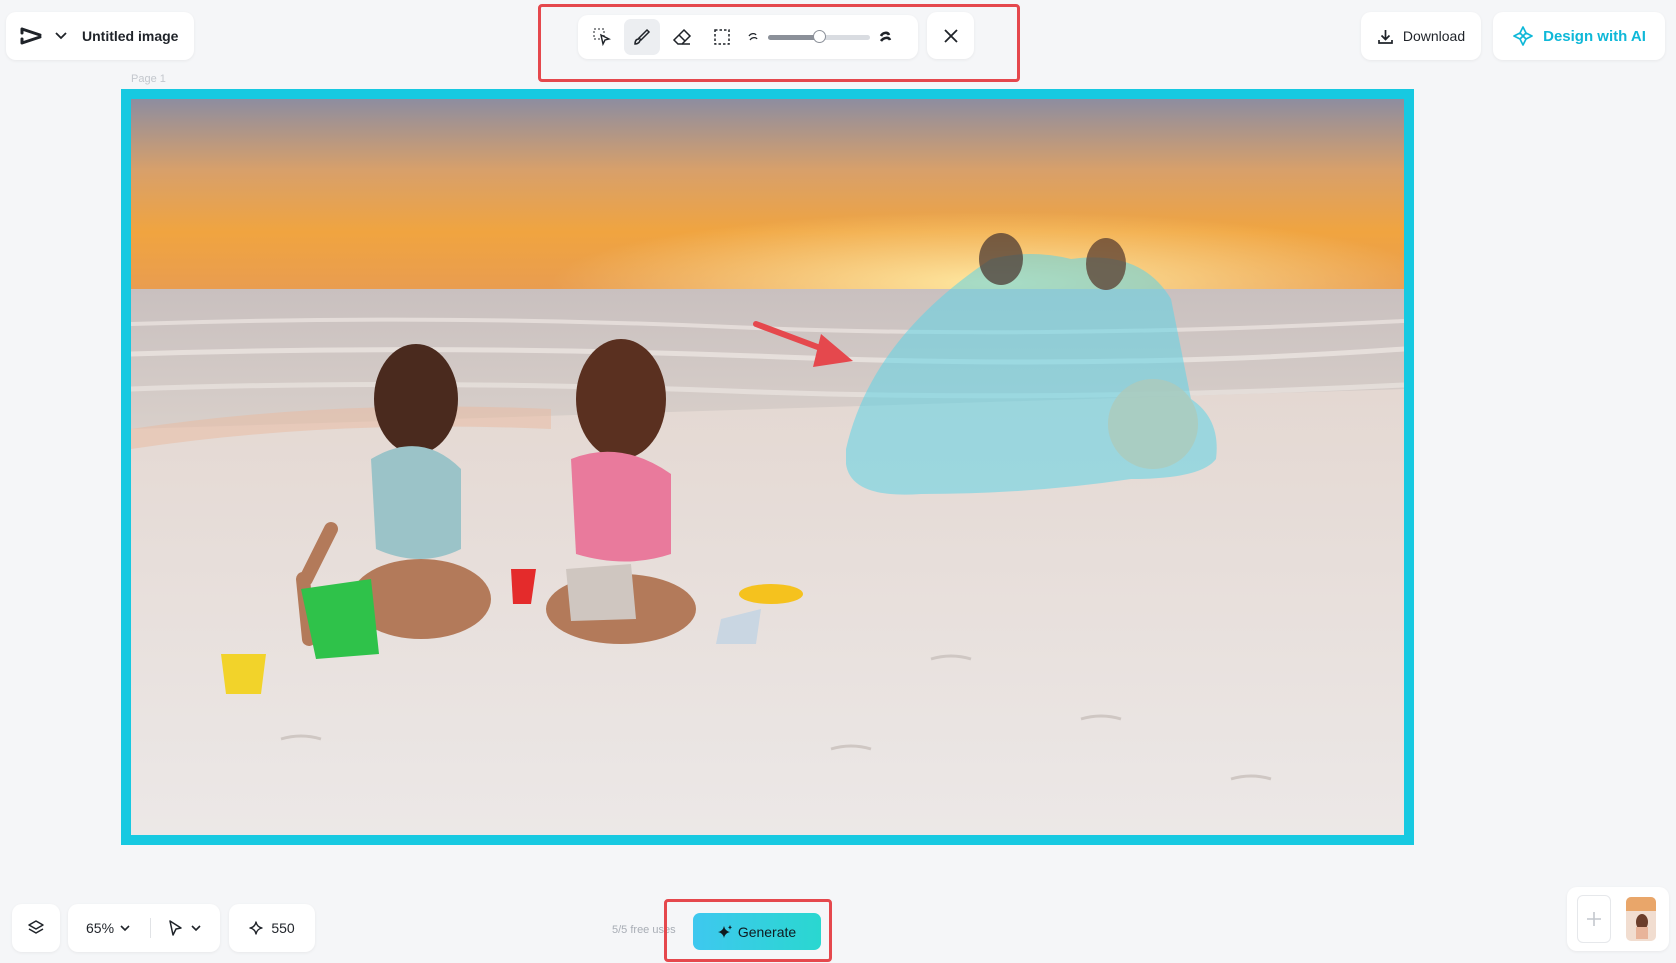 The width and height of the screenshot is (1676, 963). Describe the element at coordinates (1385, 36) in the screenshot. I see `download-icon` at that location.